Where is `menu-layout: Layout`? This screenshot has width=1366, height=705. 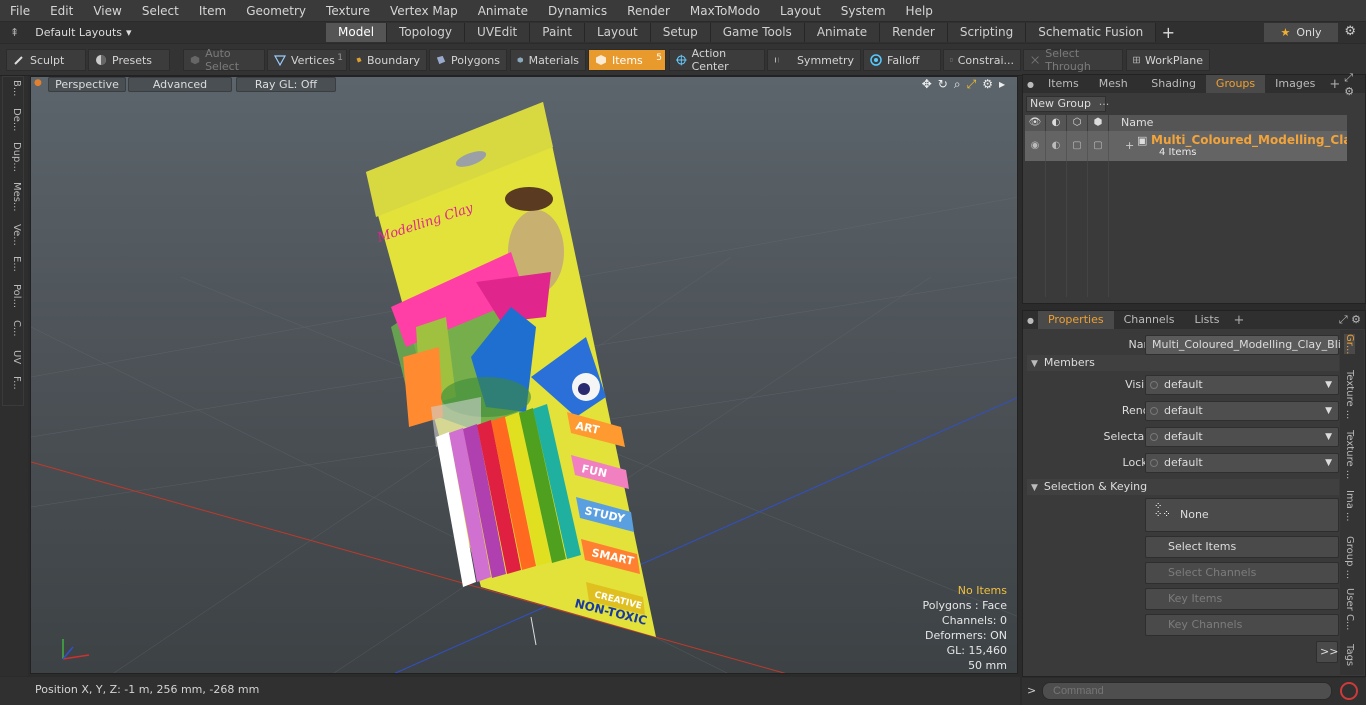 menu-layout: Layout is located at coordinates (800, 11).